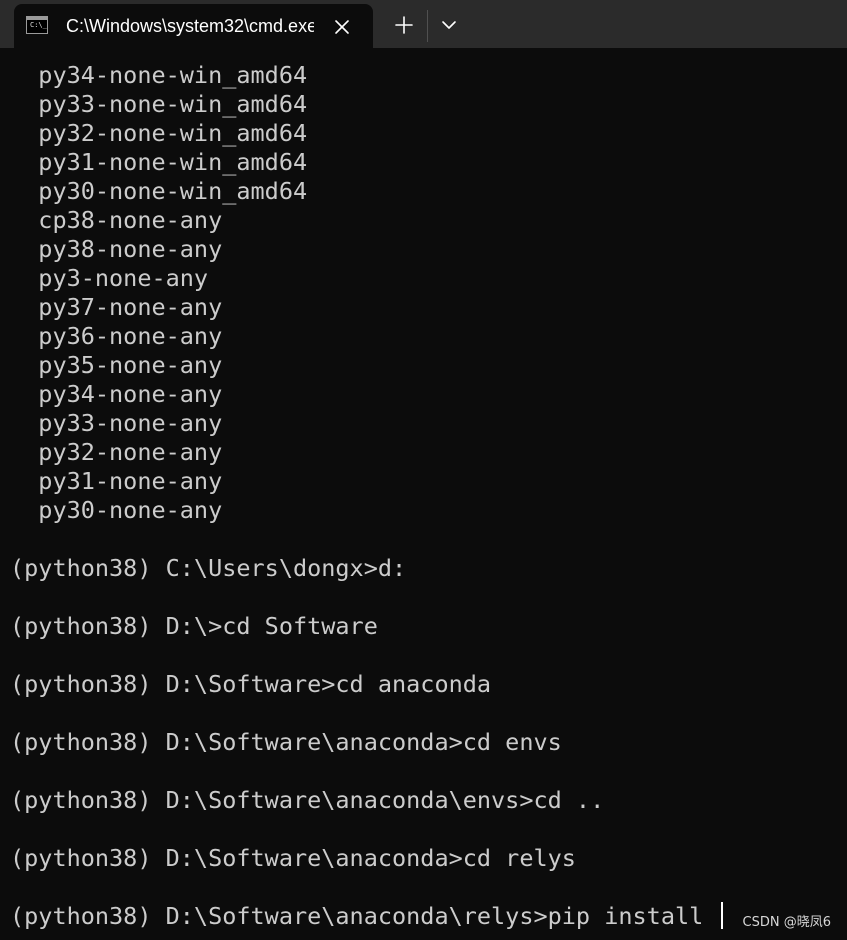  I want to click on terminal-line: cp38-none-any, so click(116, 220).